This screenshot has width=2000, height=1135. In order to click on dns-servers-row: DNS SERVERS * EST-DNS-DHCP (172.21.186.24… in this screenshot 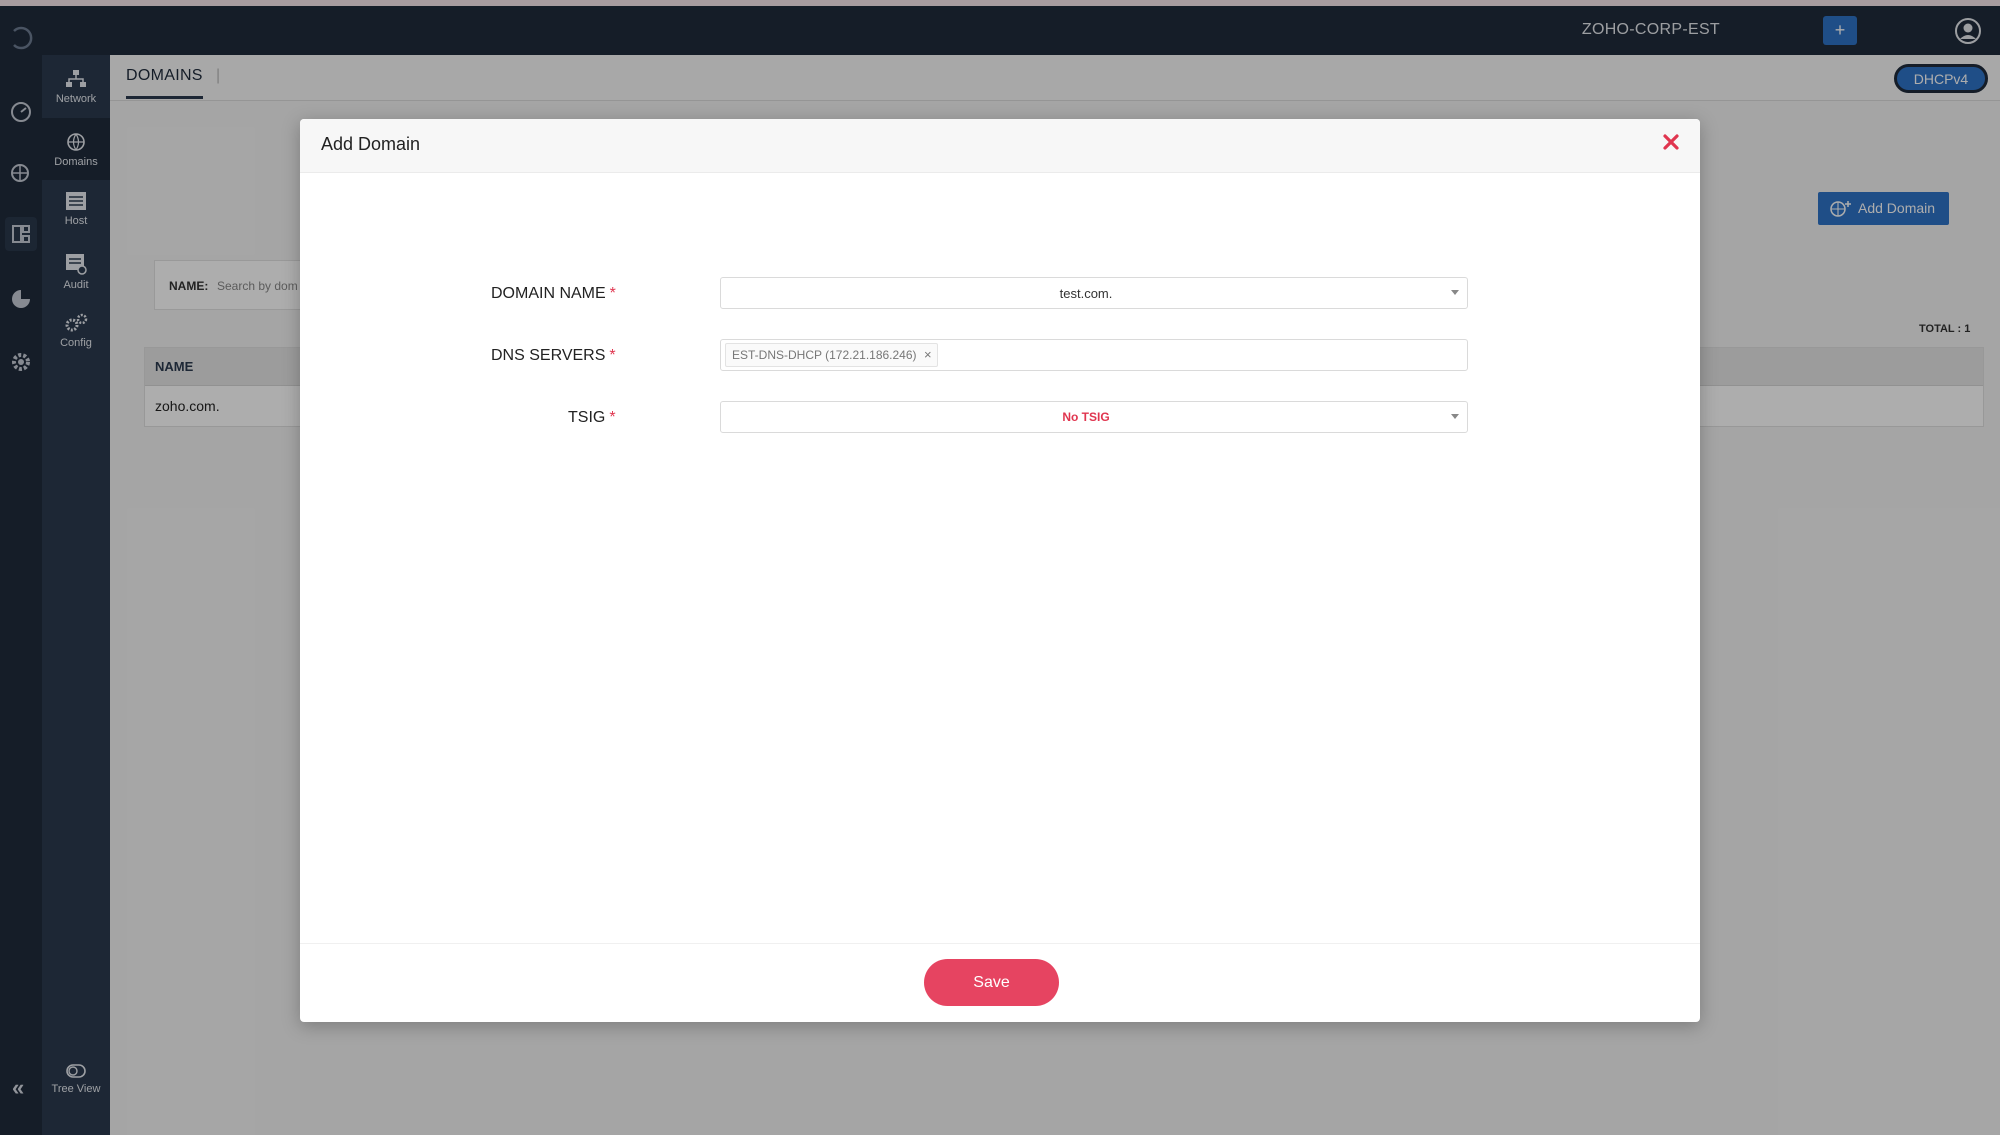, I will do `click(1000, 356)`.